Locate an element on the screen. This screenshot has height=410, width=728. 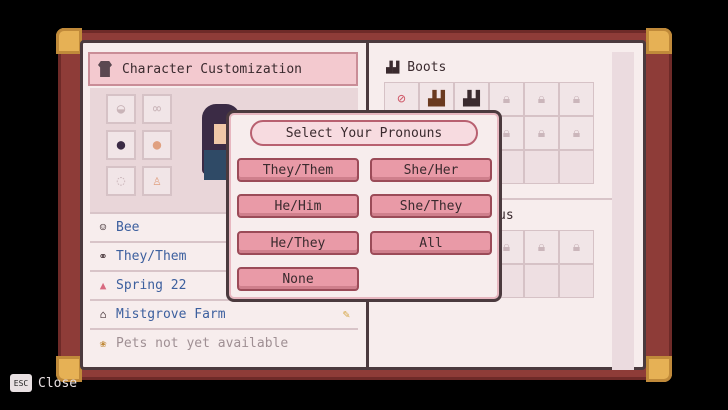
face-icon: ● is located at coordinates (157, 145).